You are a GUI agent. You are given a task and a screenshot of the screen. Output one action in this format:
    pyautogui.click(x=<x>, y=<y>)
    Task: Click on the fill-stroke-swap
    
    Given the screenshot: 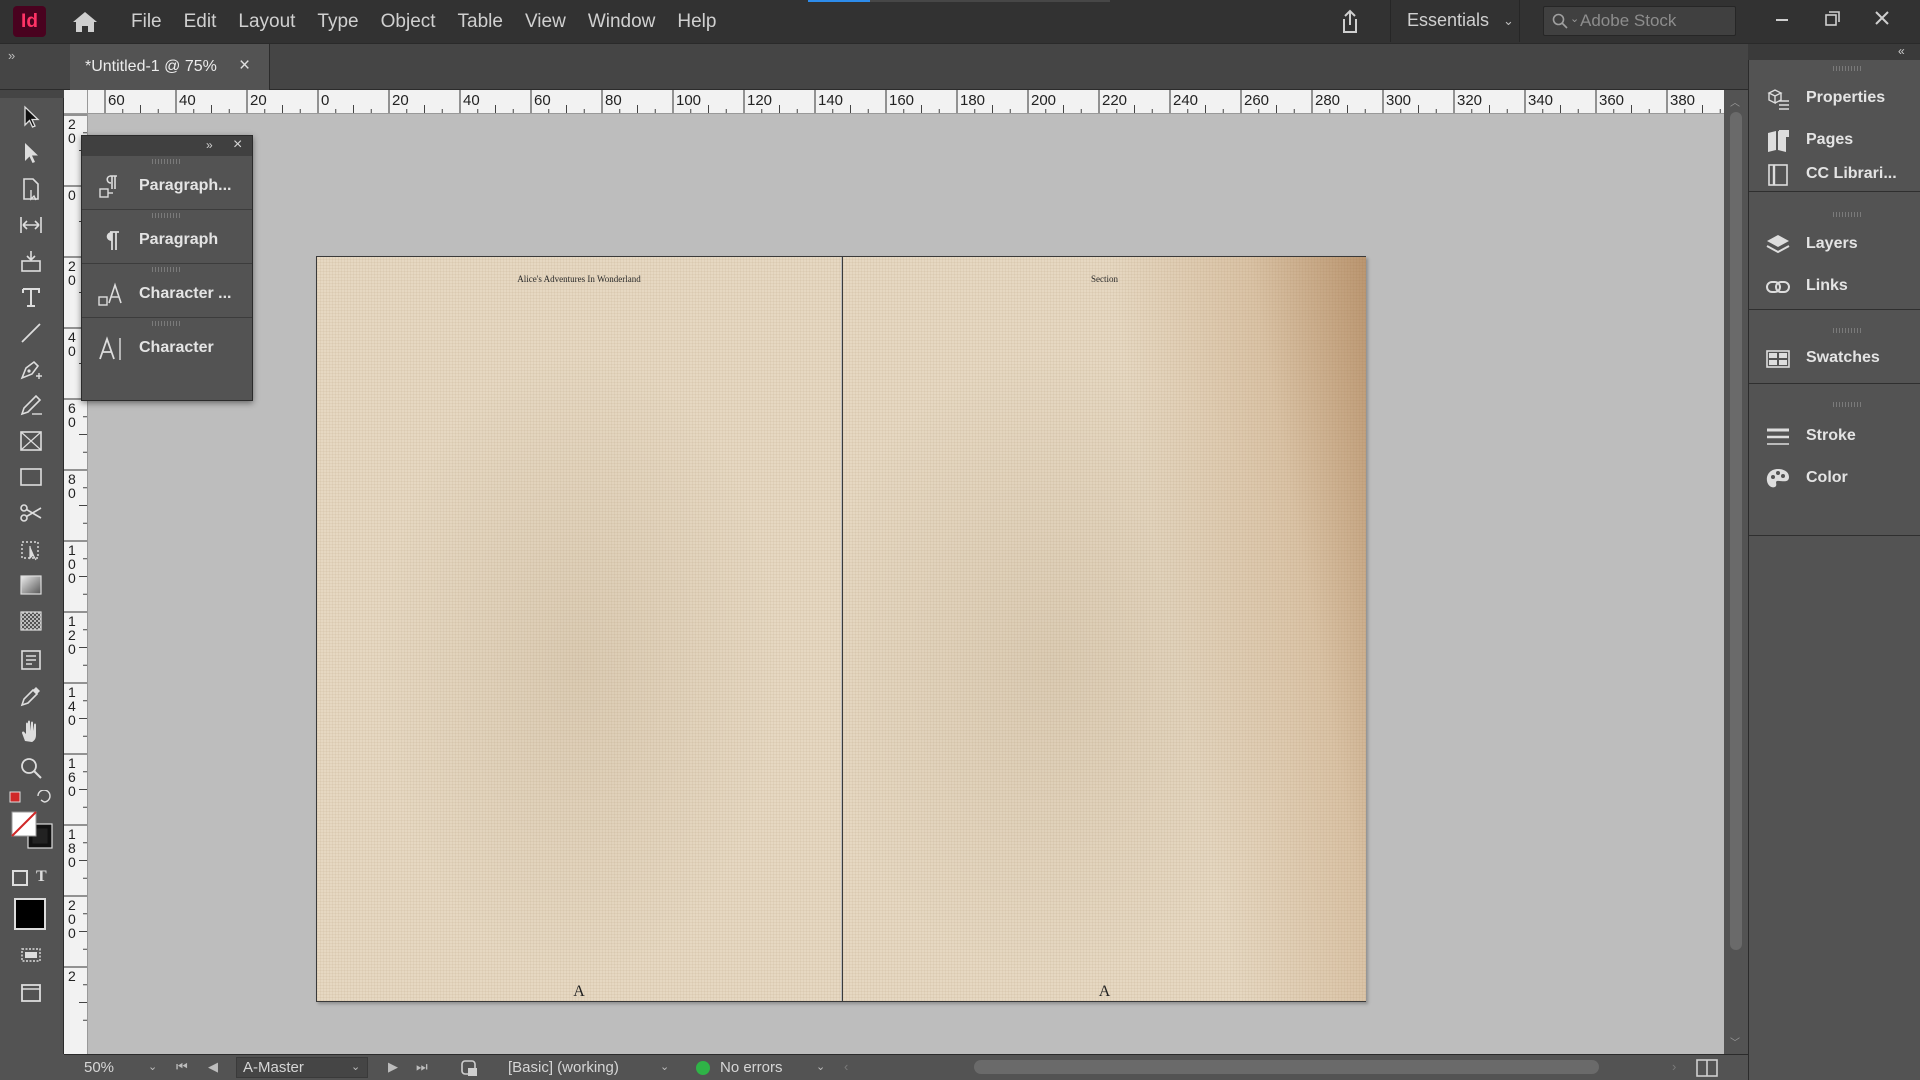 What is the action you would take?
    pyautogui.click(x=32, y=819)
    